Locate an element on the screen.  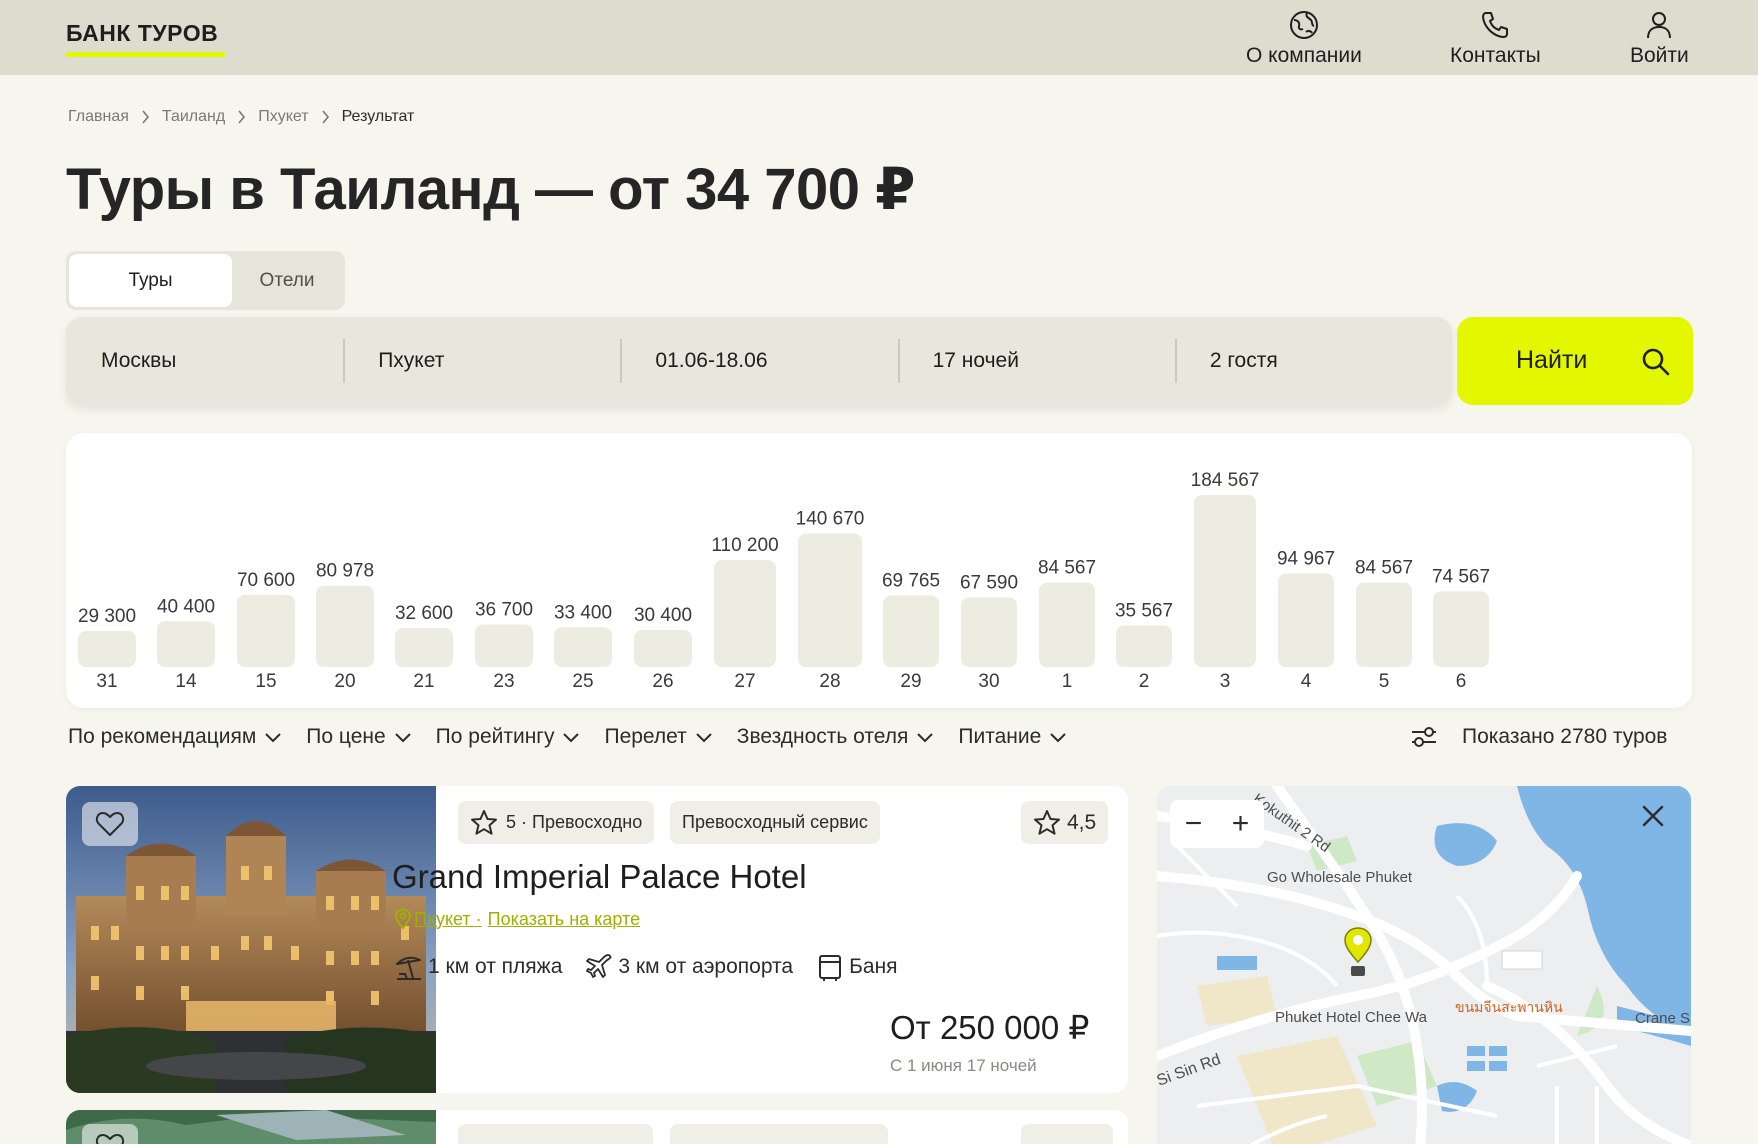
filter-label: По рекомендациям is located at coordinates (162, 736).